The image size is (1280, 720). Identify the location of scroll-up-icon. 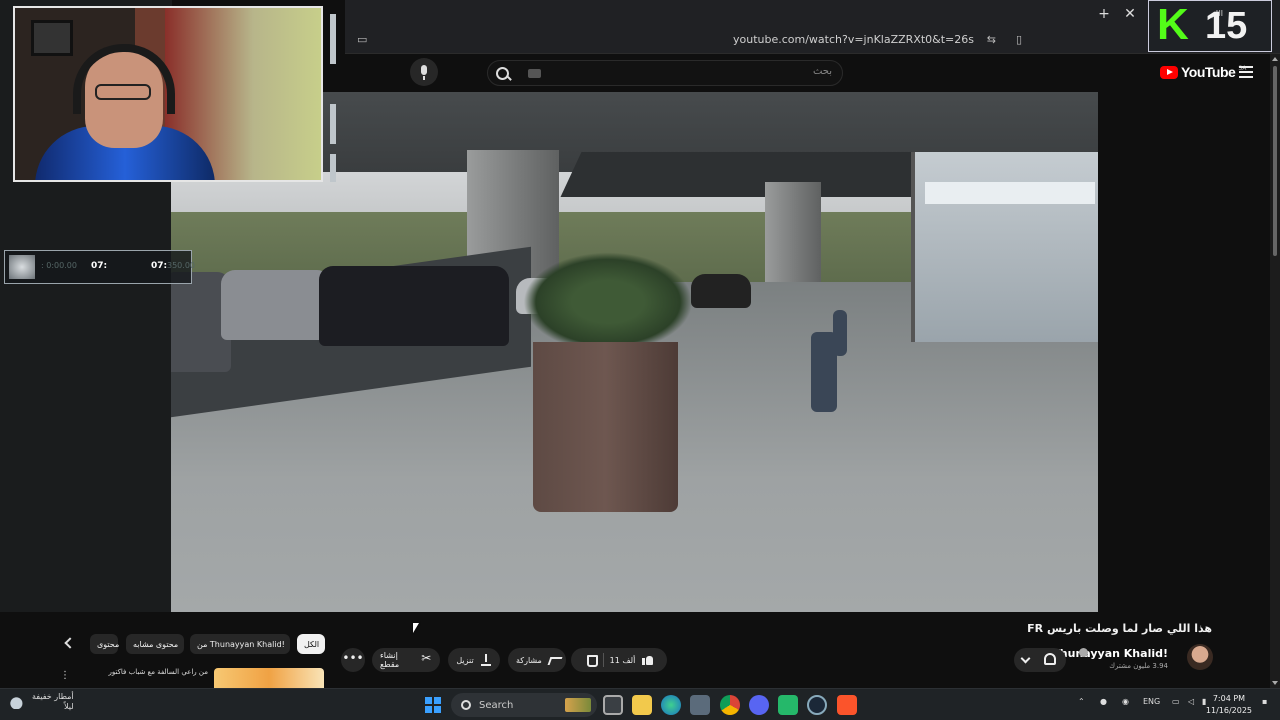
(1275, 59).